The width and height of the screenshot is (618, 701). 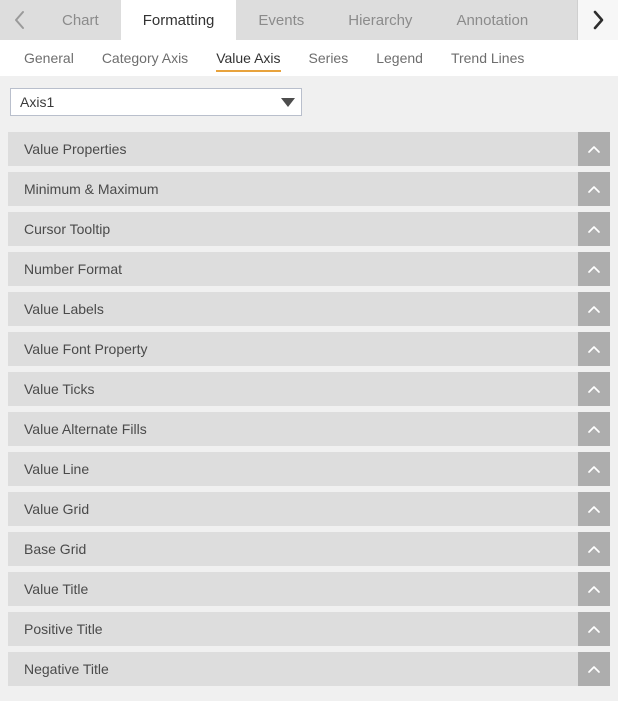 I want to click on accordion-toggle-value-font-property, so click(x=594, y=349).